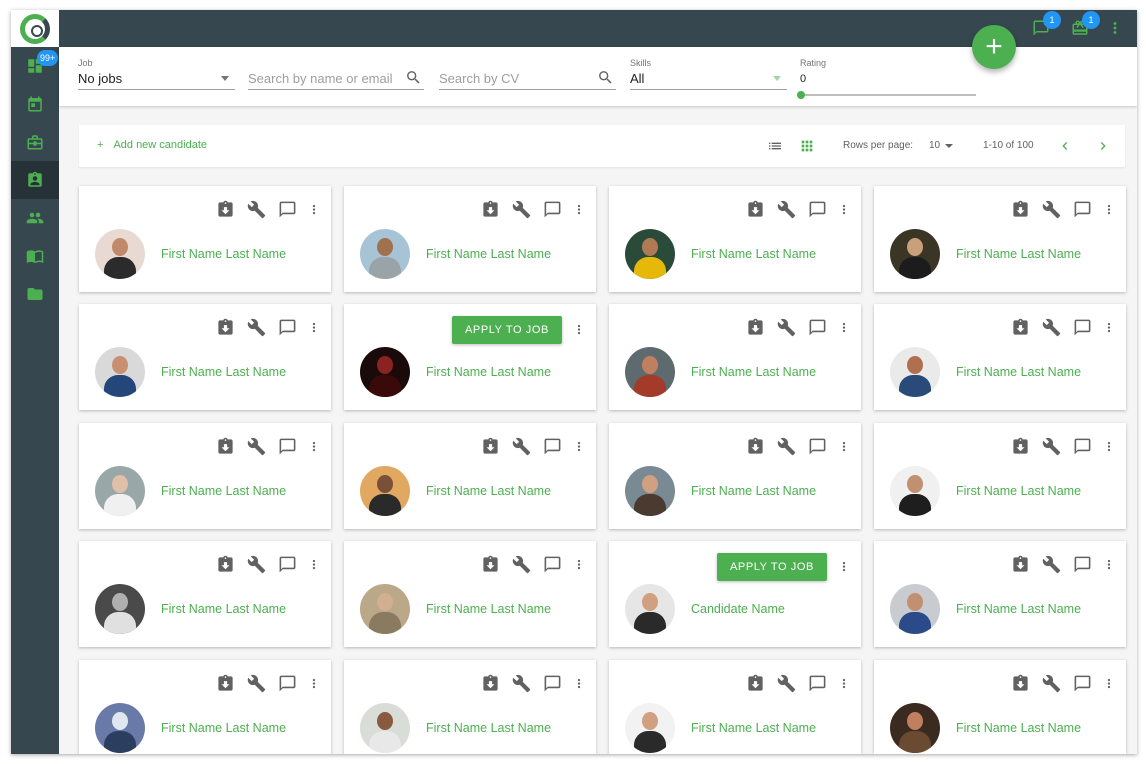 This screenshot has width=1146, height=764. What do you see at coordinates (994, 47) in the screenshot?
I see `add-fab-button: +` at bounding box center [994, 47].